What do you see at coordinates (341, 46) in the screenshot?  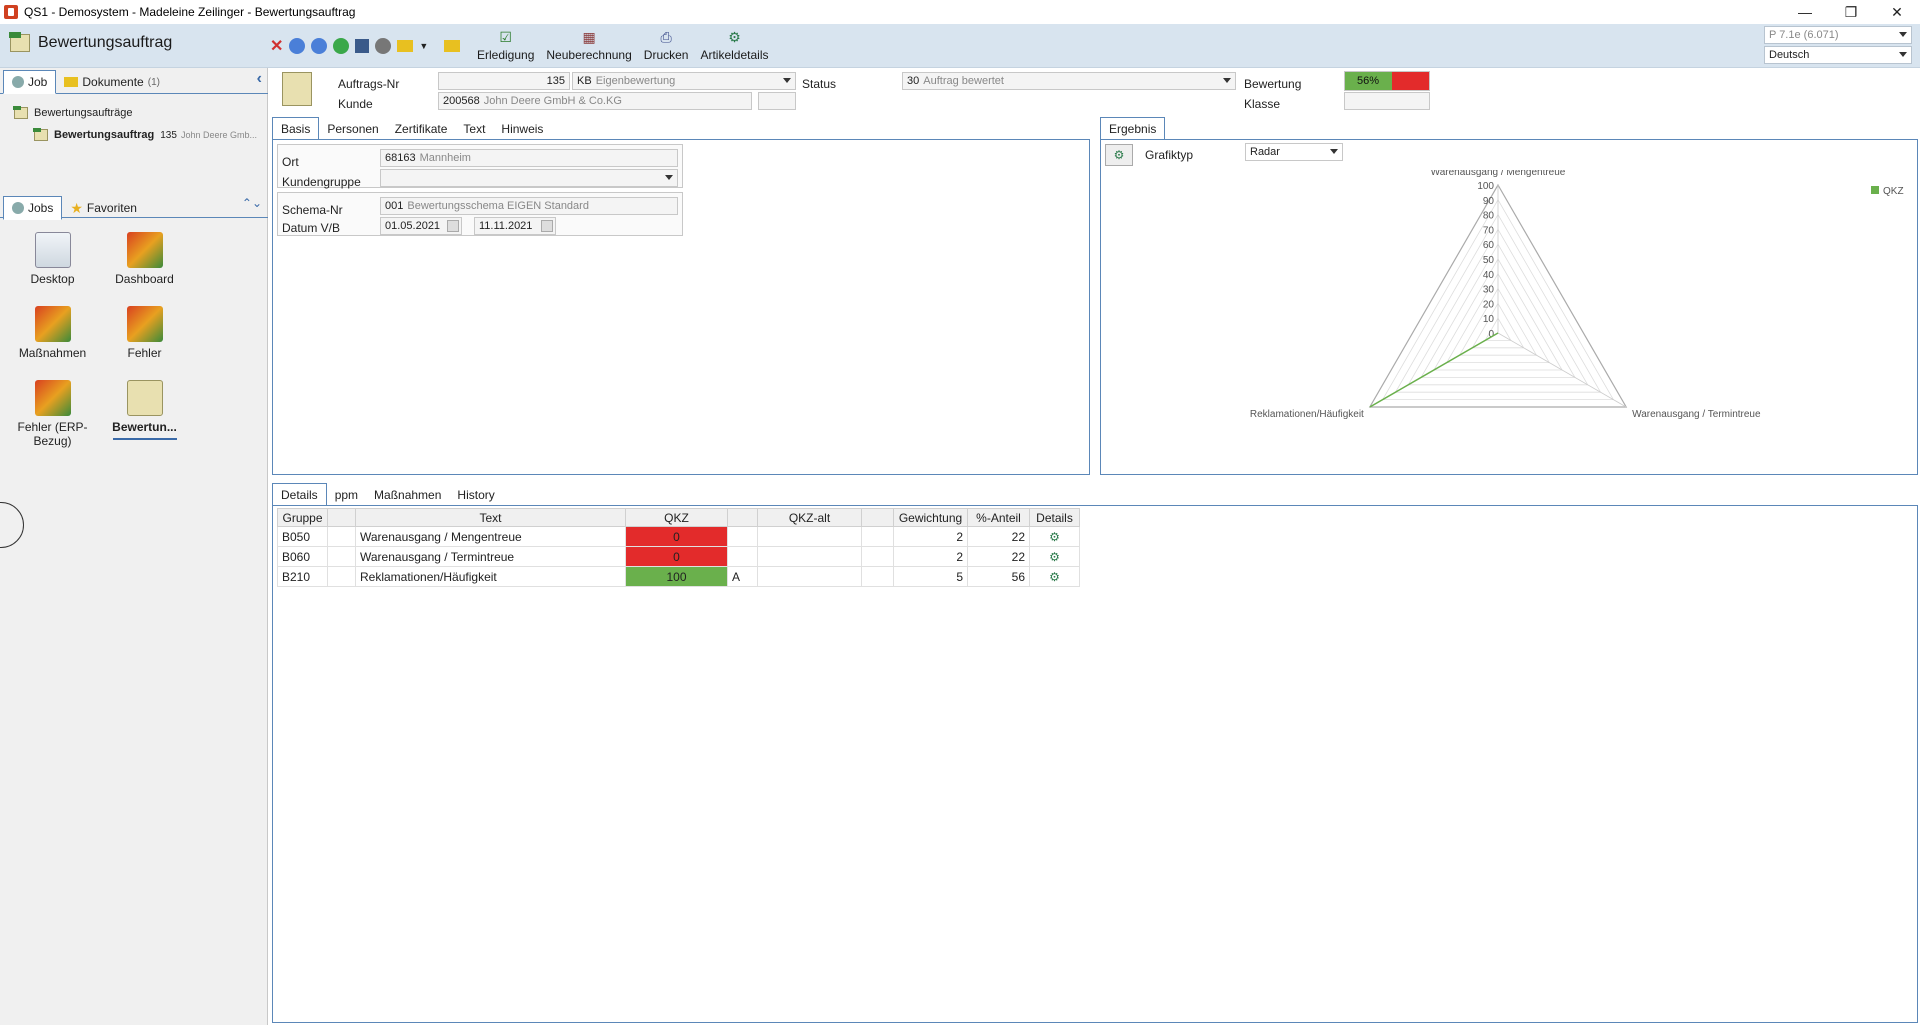 I see `refresh-icon` at bounding box center [341, 46].